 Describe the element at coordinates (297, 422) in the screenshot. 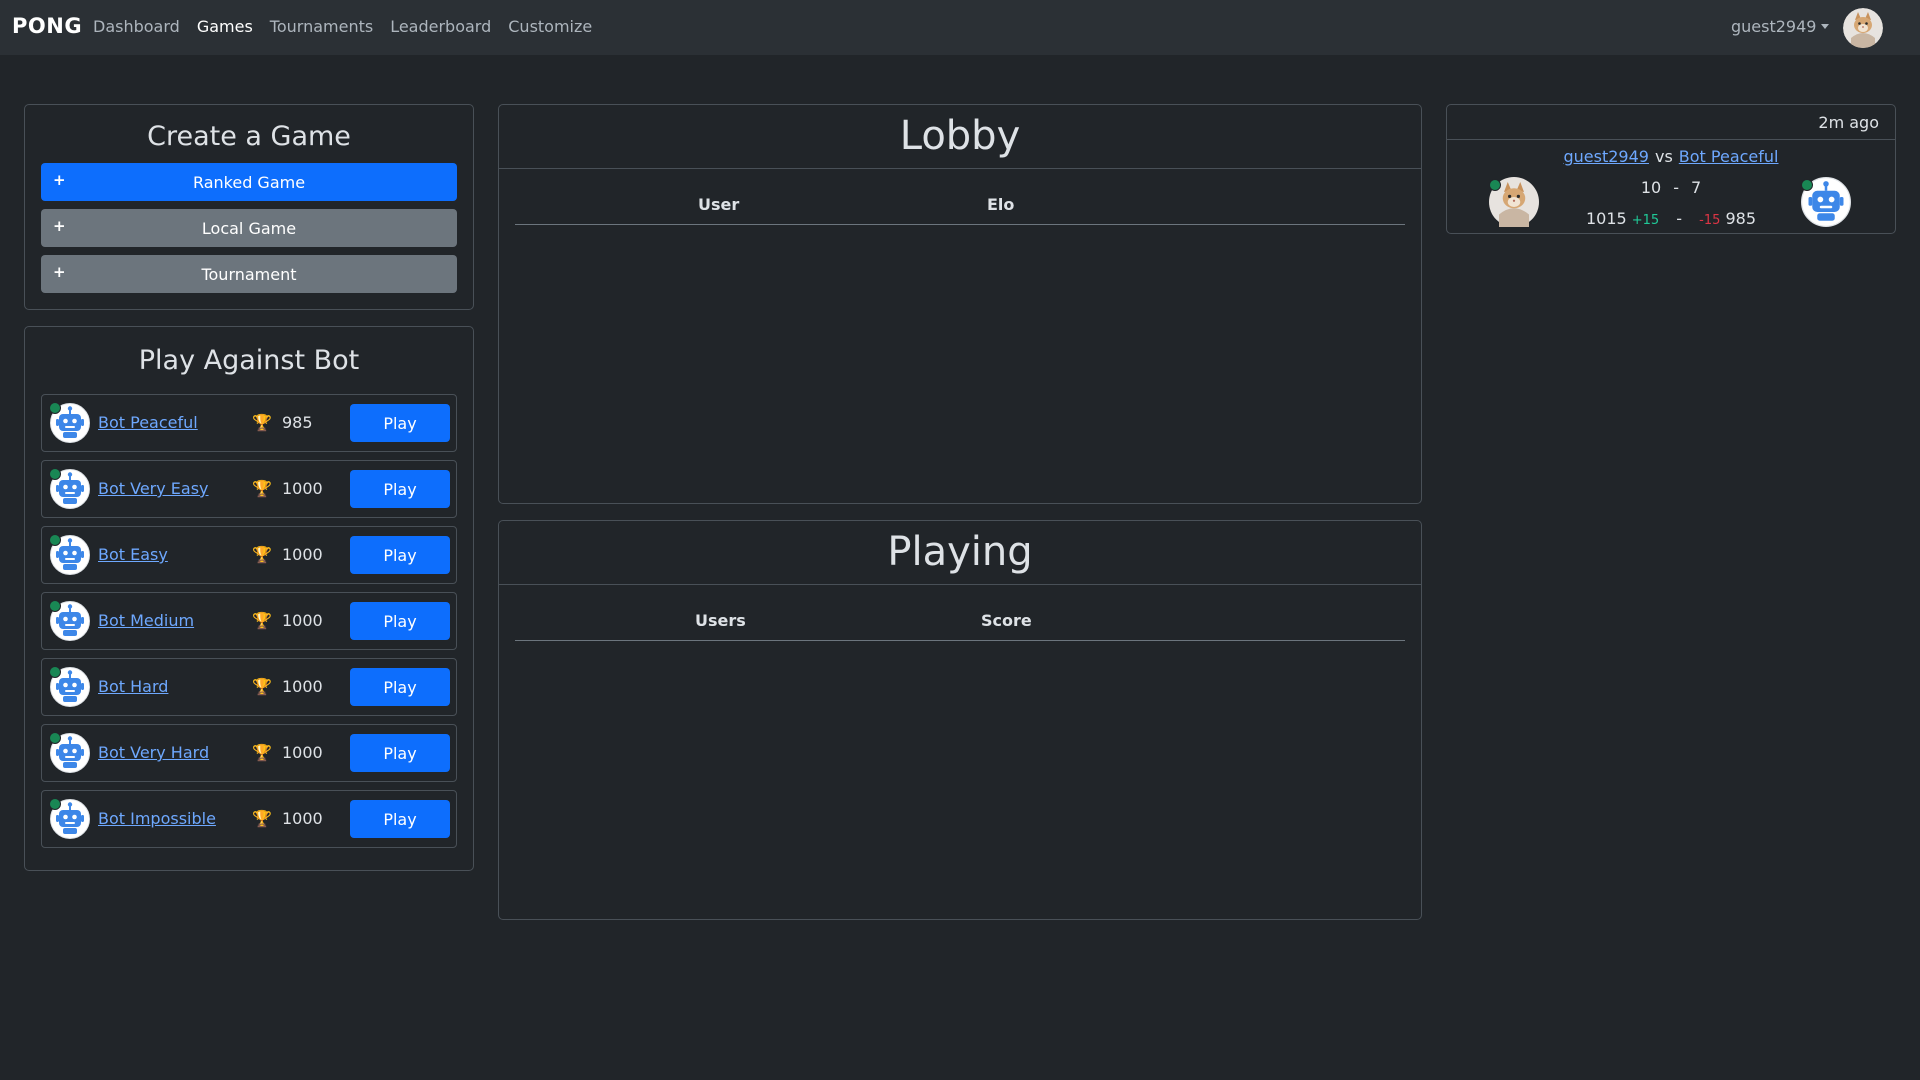

I see `bot-elo: 985` at that location.